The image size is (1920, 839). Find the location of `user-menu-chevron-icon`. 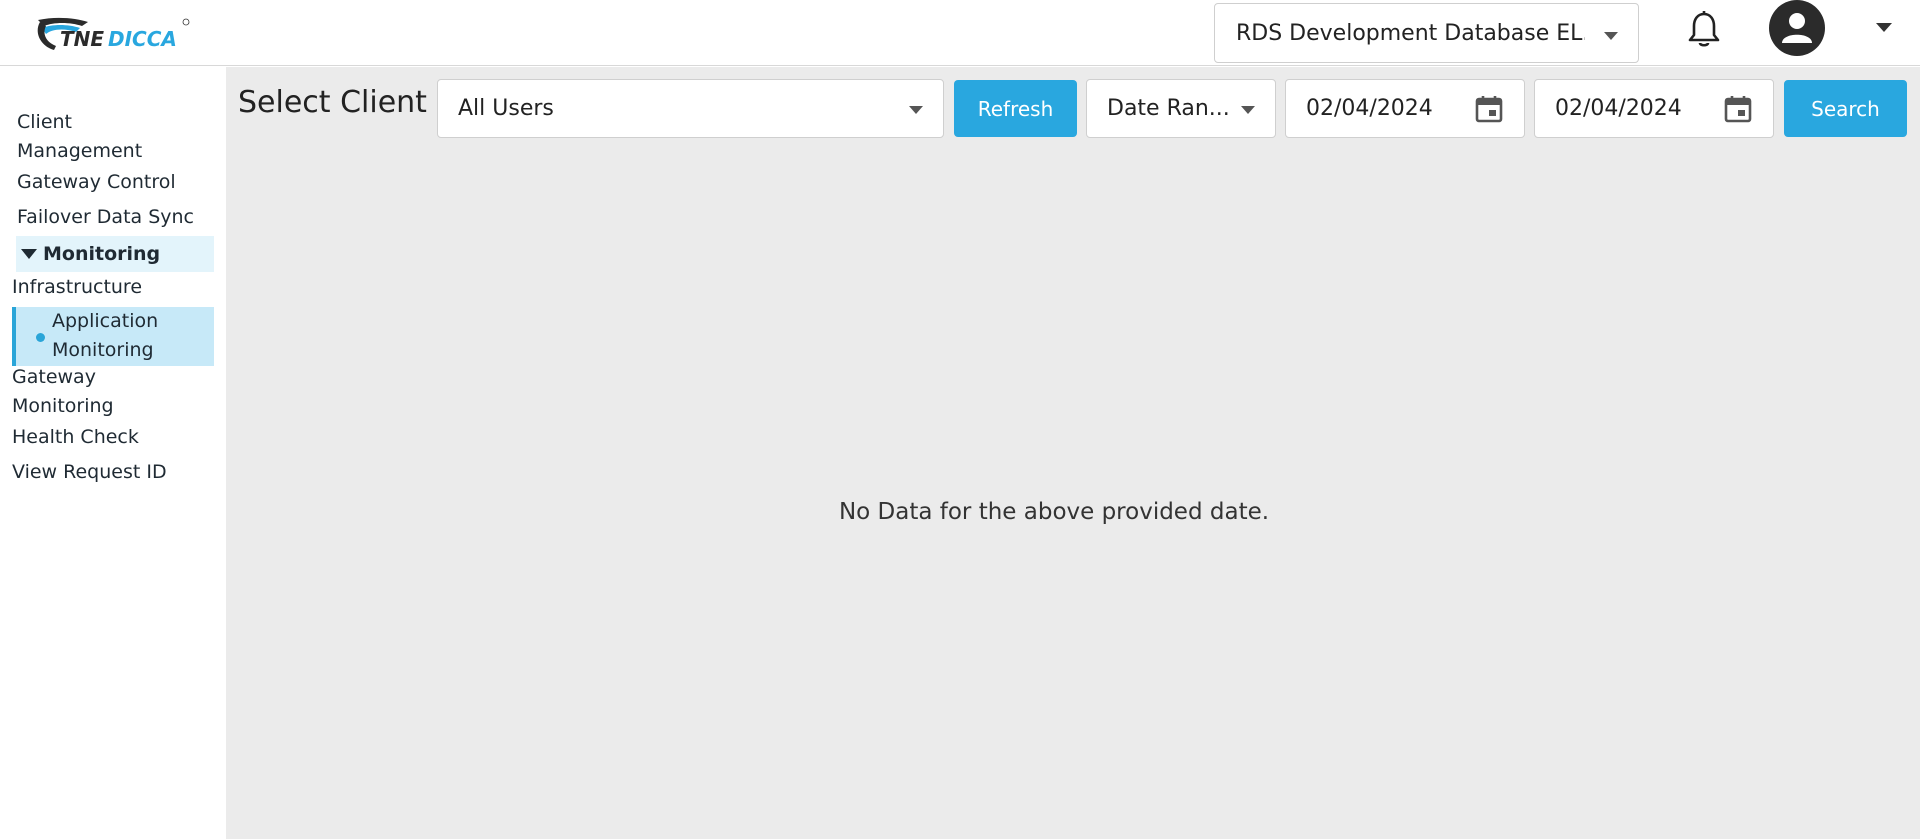

user-menu-chevron-icon is located at coordinates (1884, 27).